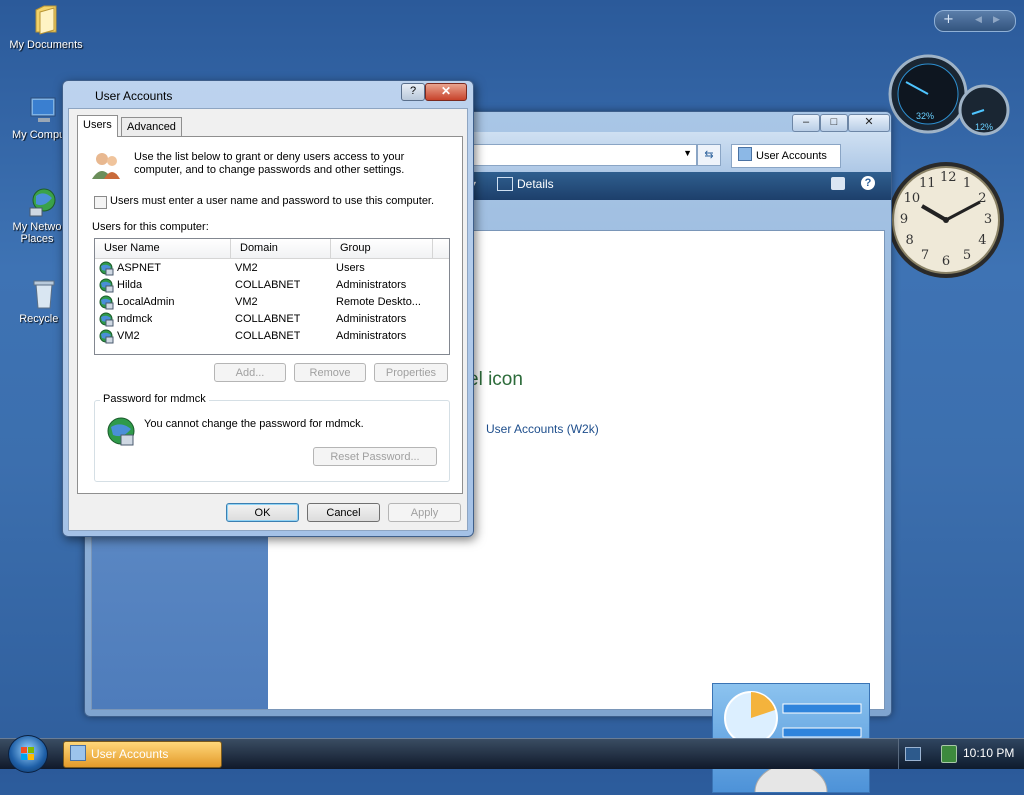  What do you see at coordinates (495, 379) in the screenshot?
I see `heading-fragment: el icon` at bounding box center [495, 379].